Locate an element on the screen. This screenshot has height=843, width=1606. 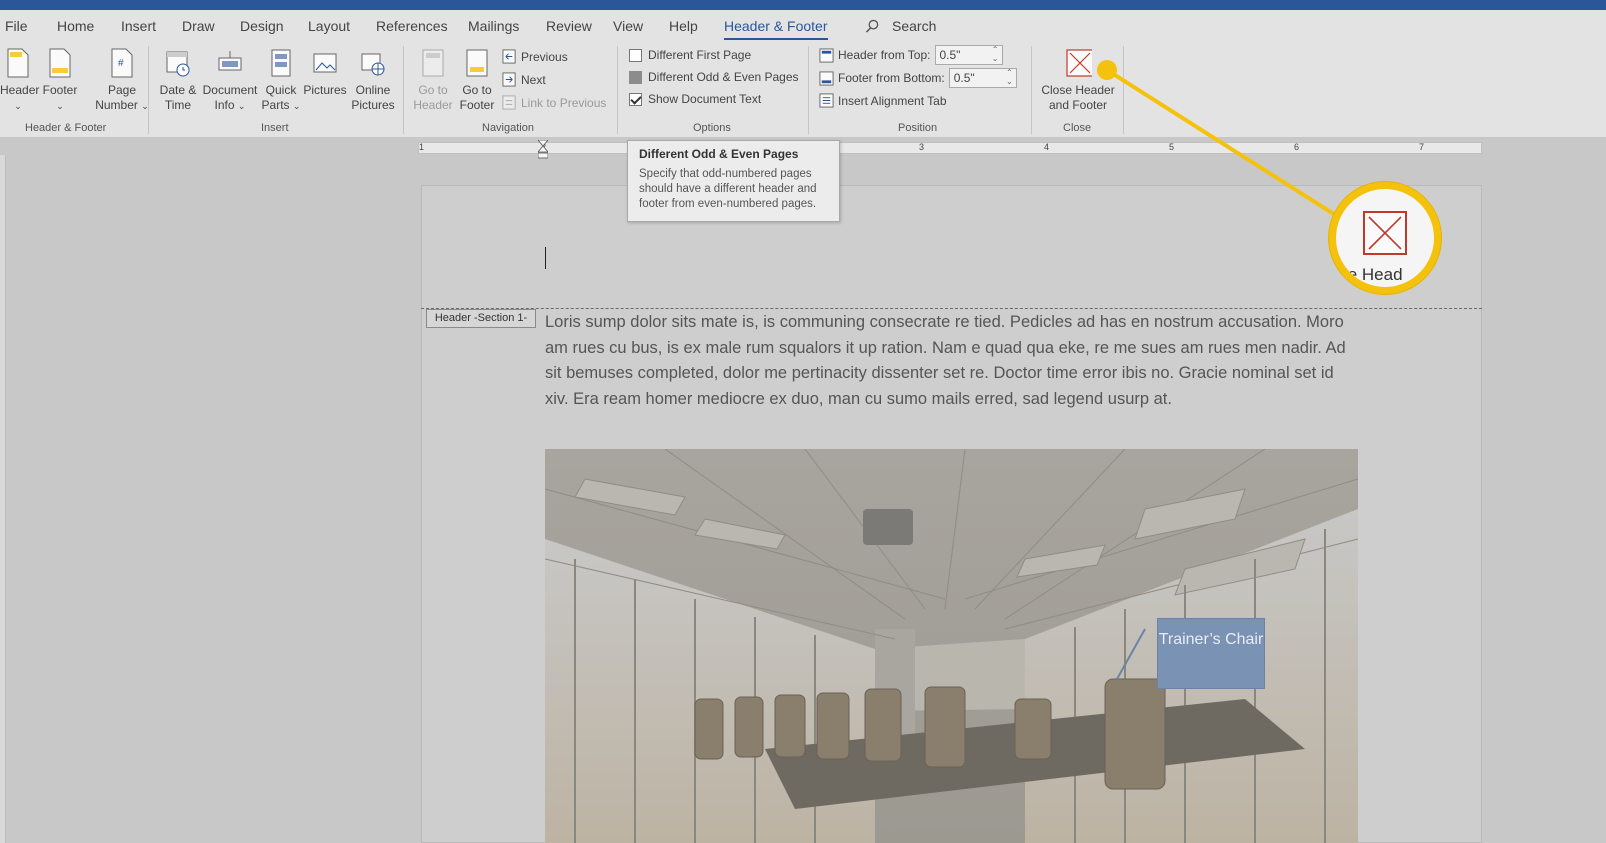
tab-layout: Layout is located at coordinates (329, 26).